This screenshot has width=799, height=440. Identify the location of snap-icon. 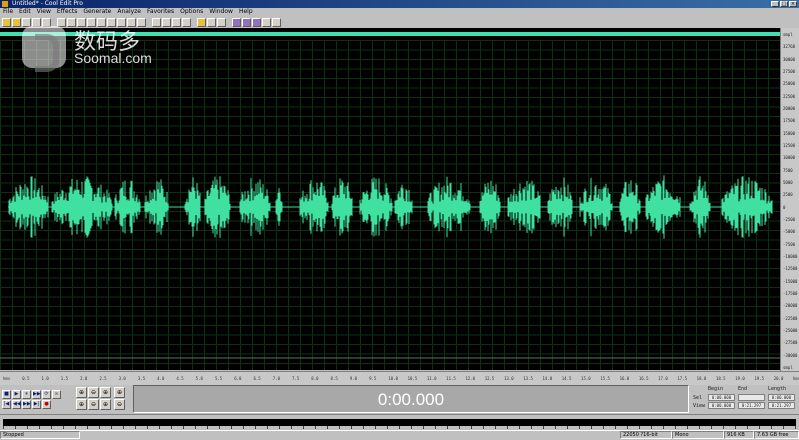
(186, 22).